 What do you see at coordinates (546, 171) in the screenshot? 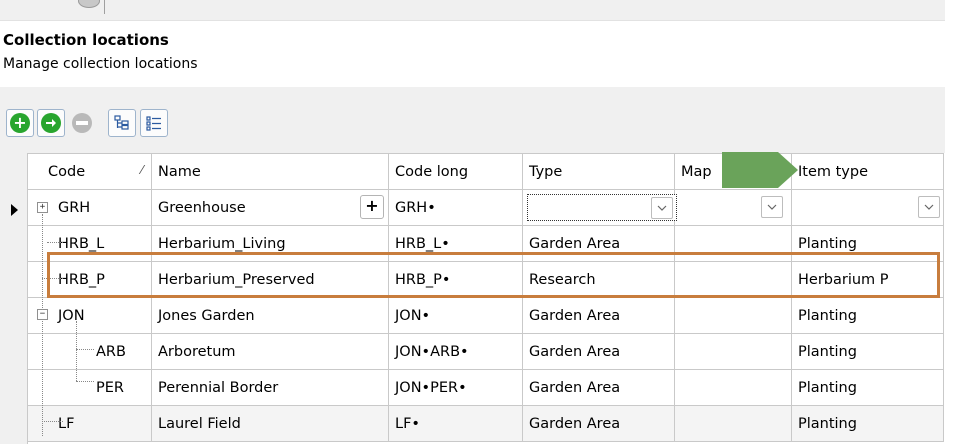
I see `column-header-type-label: Type` at bounding box center [546, 171].